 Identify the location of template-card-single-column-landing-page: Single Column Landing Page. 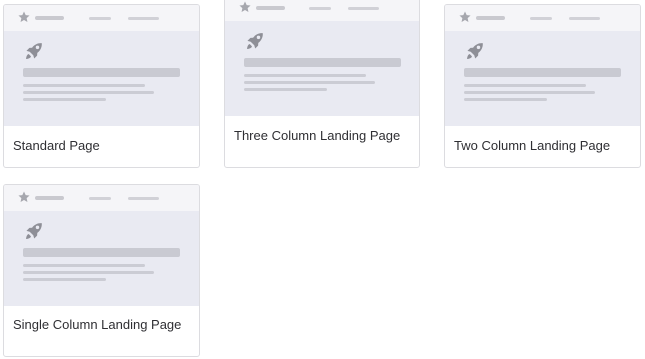
(101, 270).